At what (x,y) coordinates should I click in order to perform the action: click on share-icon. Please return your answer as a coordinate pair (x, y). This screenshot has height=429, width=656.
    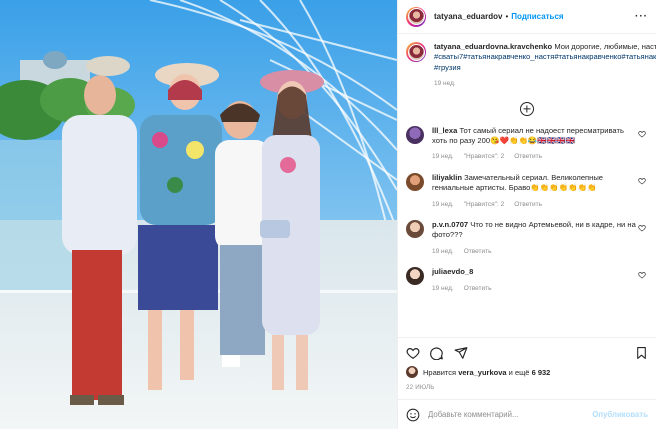
    Looking at the image, I should click on (461, 353).